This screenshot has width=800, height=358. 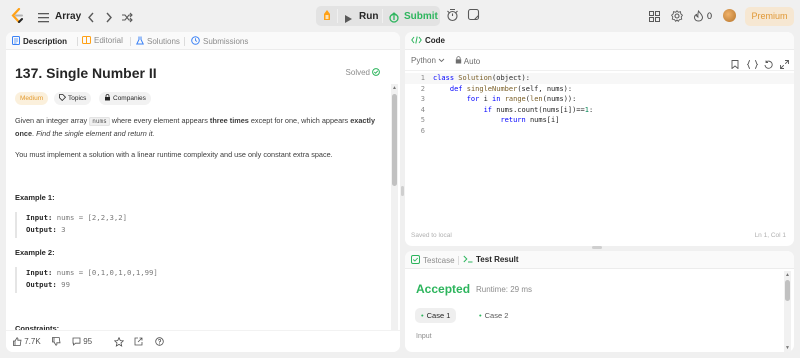 What do you see at coordinates (428, 40) in the screenshot?
I see `tab-code: Code` at bounding box center [428, 40].